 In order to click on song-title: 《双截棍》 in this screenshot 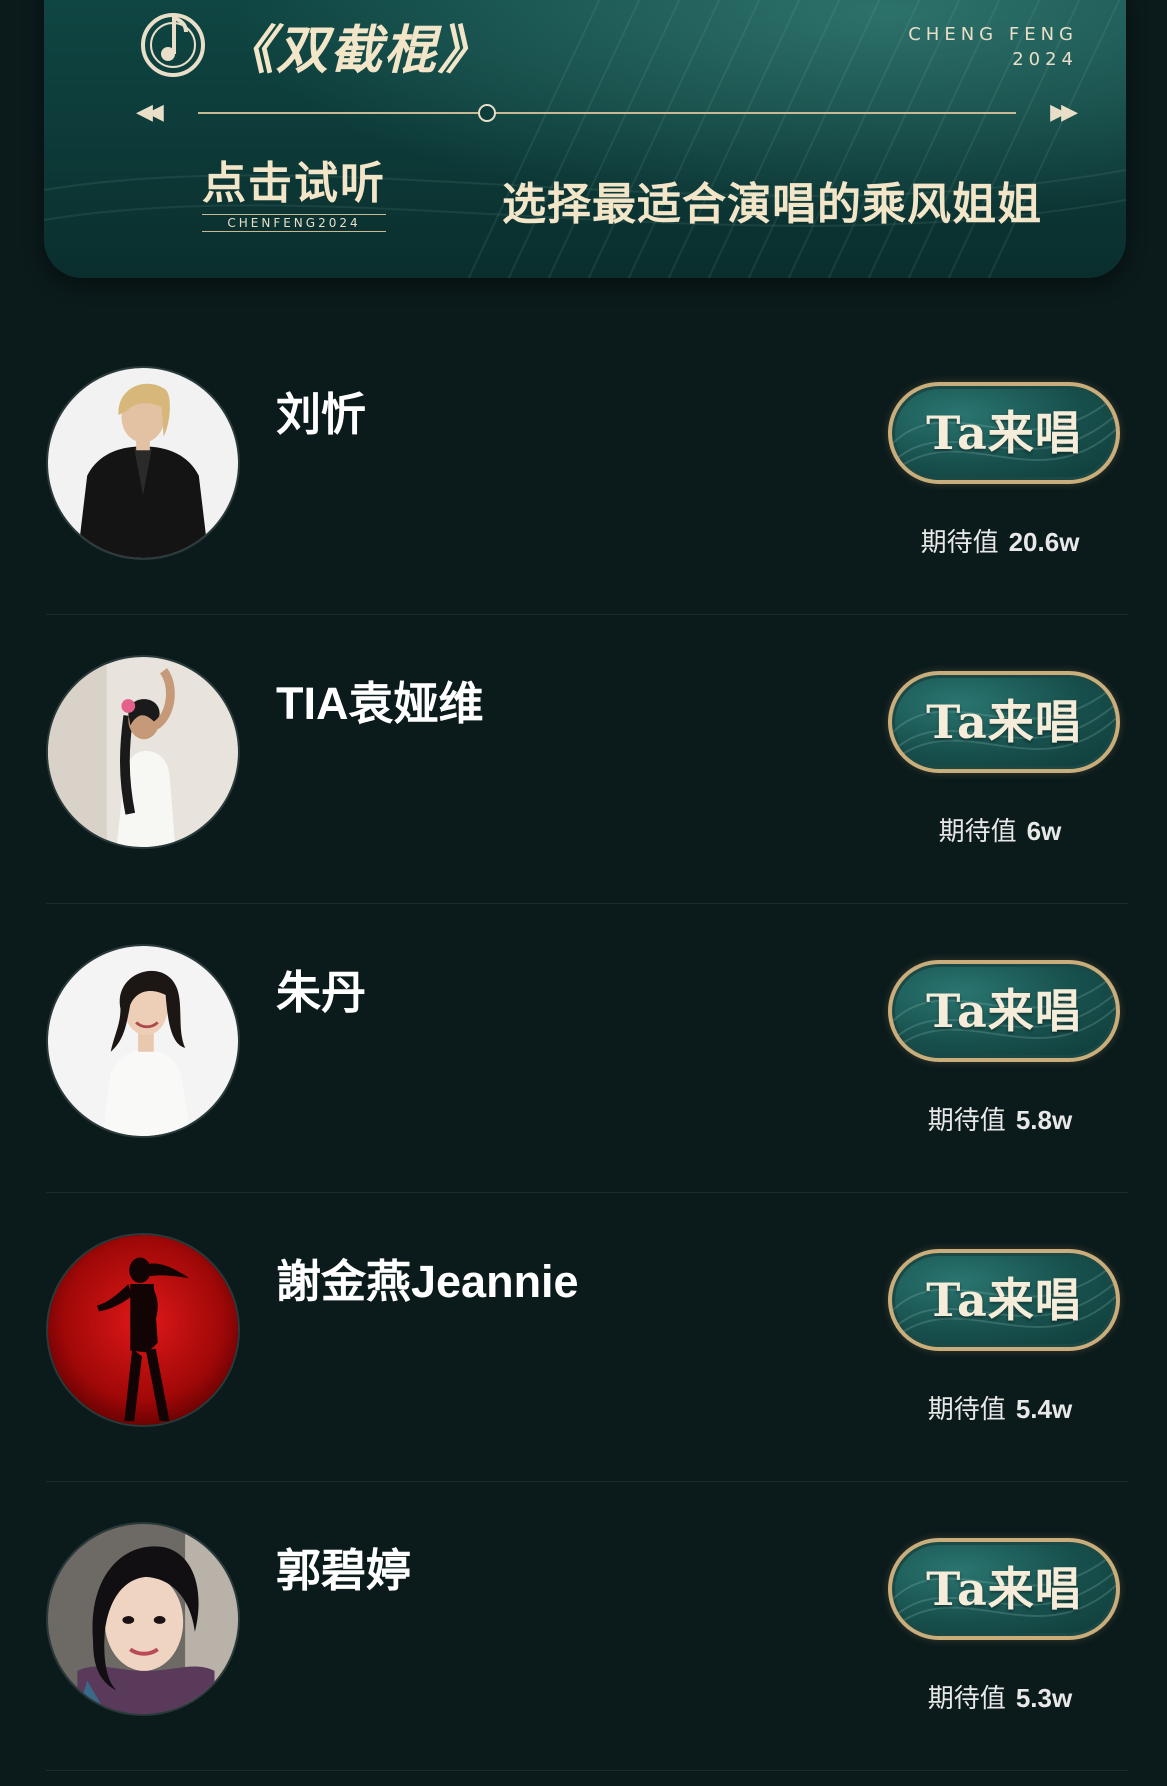, I will do `click(357, 50)`.